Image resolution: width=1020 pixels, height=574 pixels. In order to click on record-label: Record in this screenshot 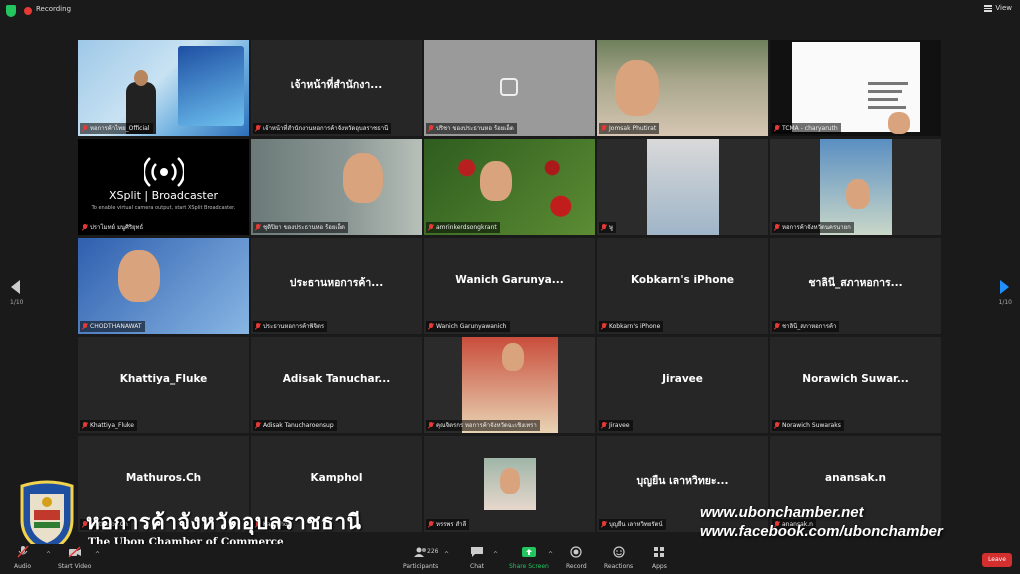, I will do `click(576, 566)`.